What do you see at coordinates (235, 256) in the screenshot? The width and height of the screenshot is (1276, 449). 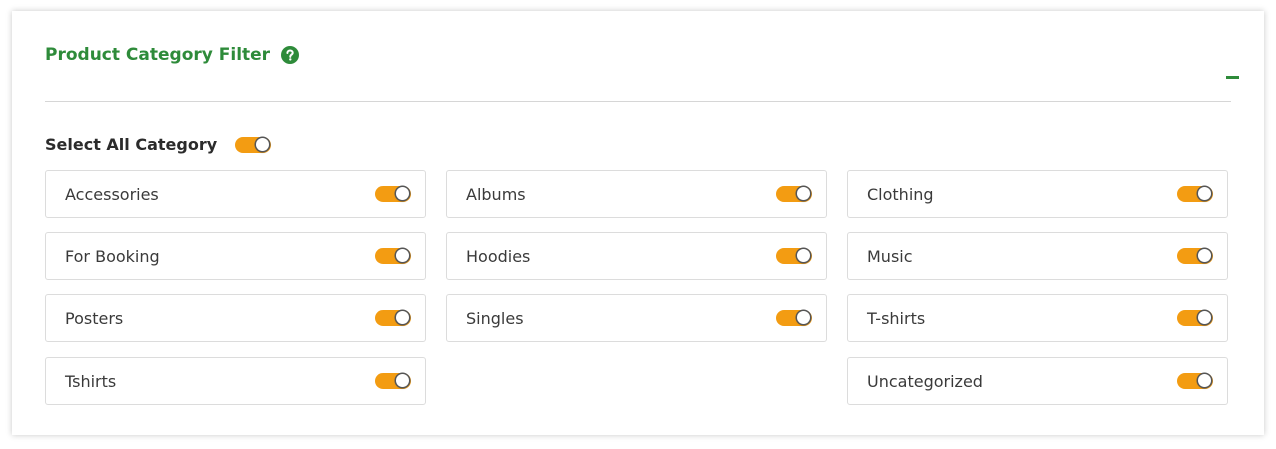 I see `category-item-for-booking: For Booking` at bounding box center [235, 256].